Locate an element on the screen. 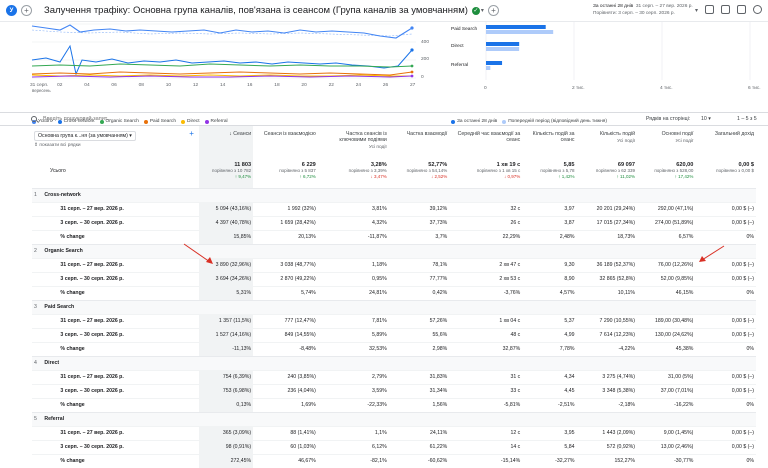 The image size is (768, 468). compare-icon is located at coordinates (725, 9).